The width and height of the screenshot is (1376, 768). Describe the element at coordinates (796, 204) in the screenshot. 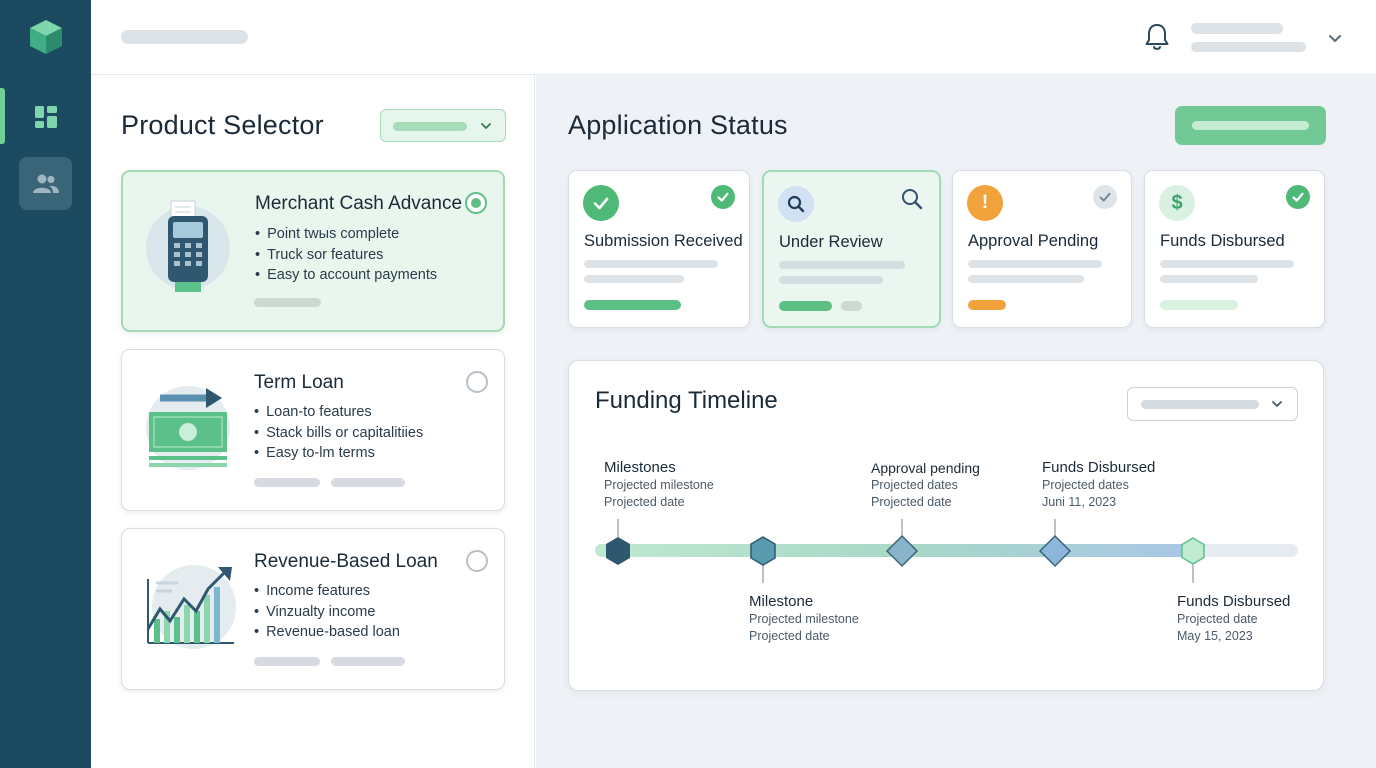

I see `magnify-icon` at that location.